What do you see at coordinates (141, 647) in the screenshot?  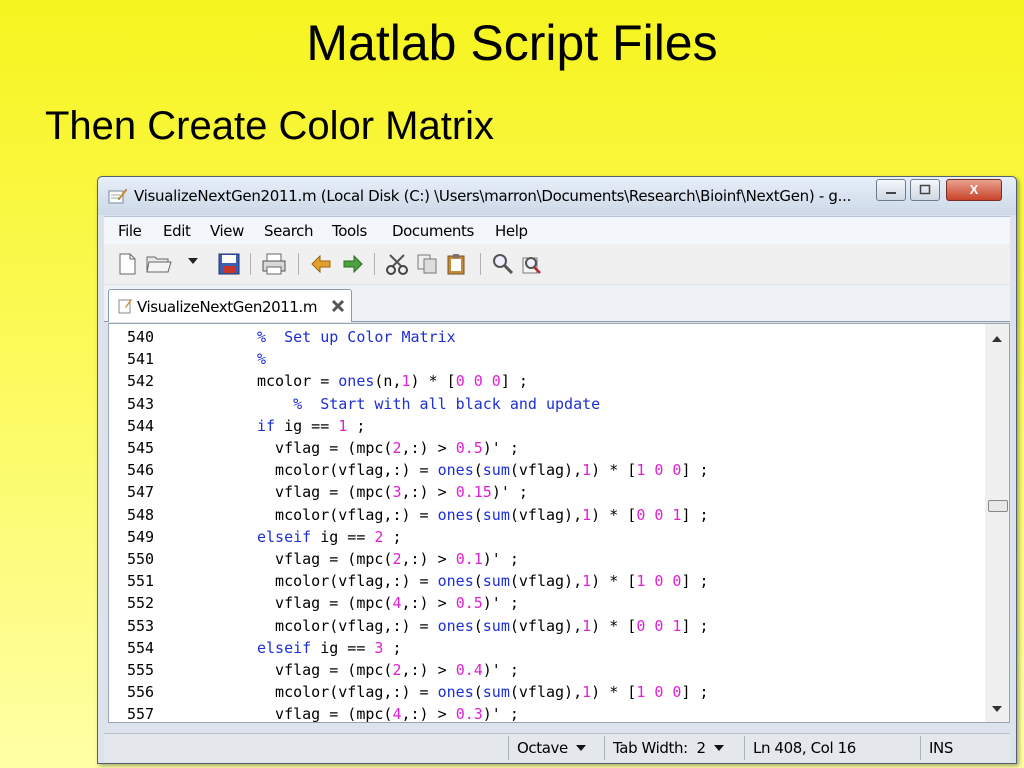 I see `line-number: 554` at bounding box center [141, 647].